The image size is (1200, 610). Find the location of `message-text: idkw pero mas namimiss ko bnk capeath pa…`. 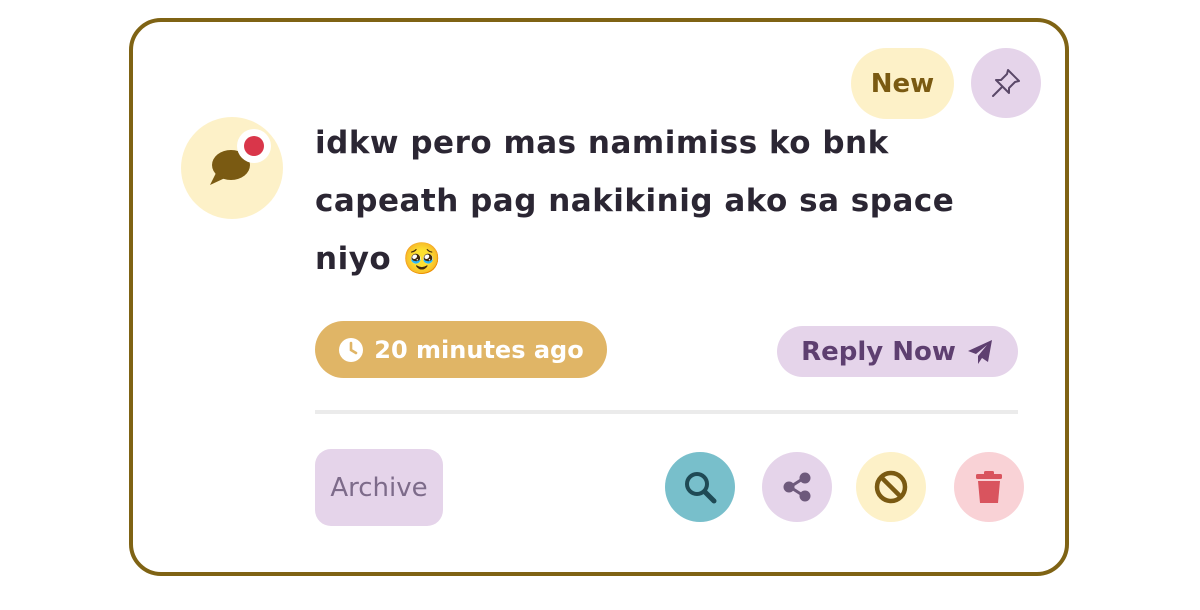

message-text: idkw pero mas namimiss ko bnk capeath pa… is located at coordinates (635, 201).